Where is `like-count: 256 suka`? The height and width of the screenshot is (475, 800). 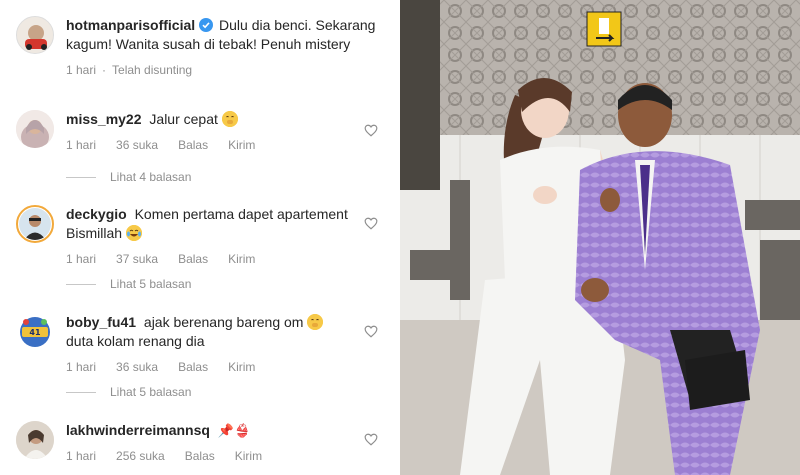
like-count: 256 suka is located at coordinates (140, 456).